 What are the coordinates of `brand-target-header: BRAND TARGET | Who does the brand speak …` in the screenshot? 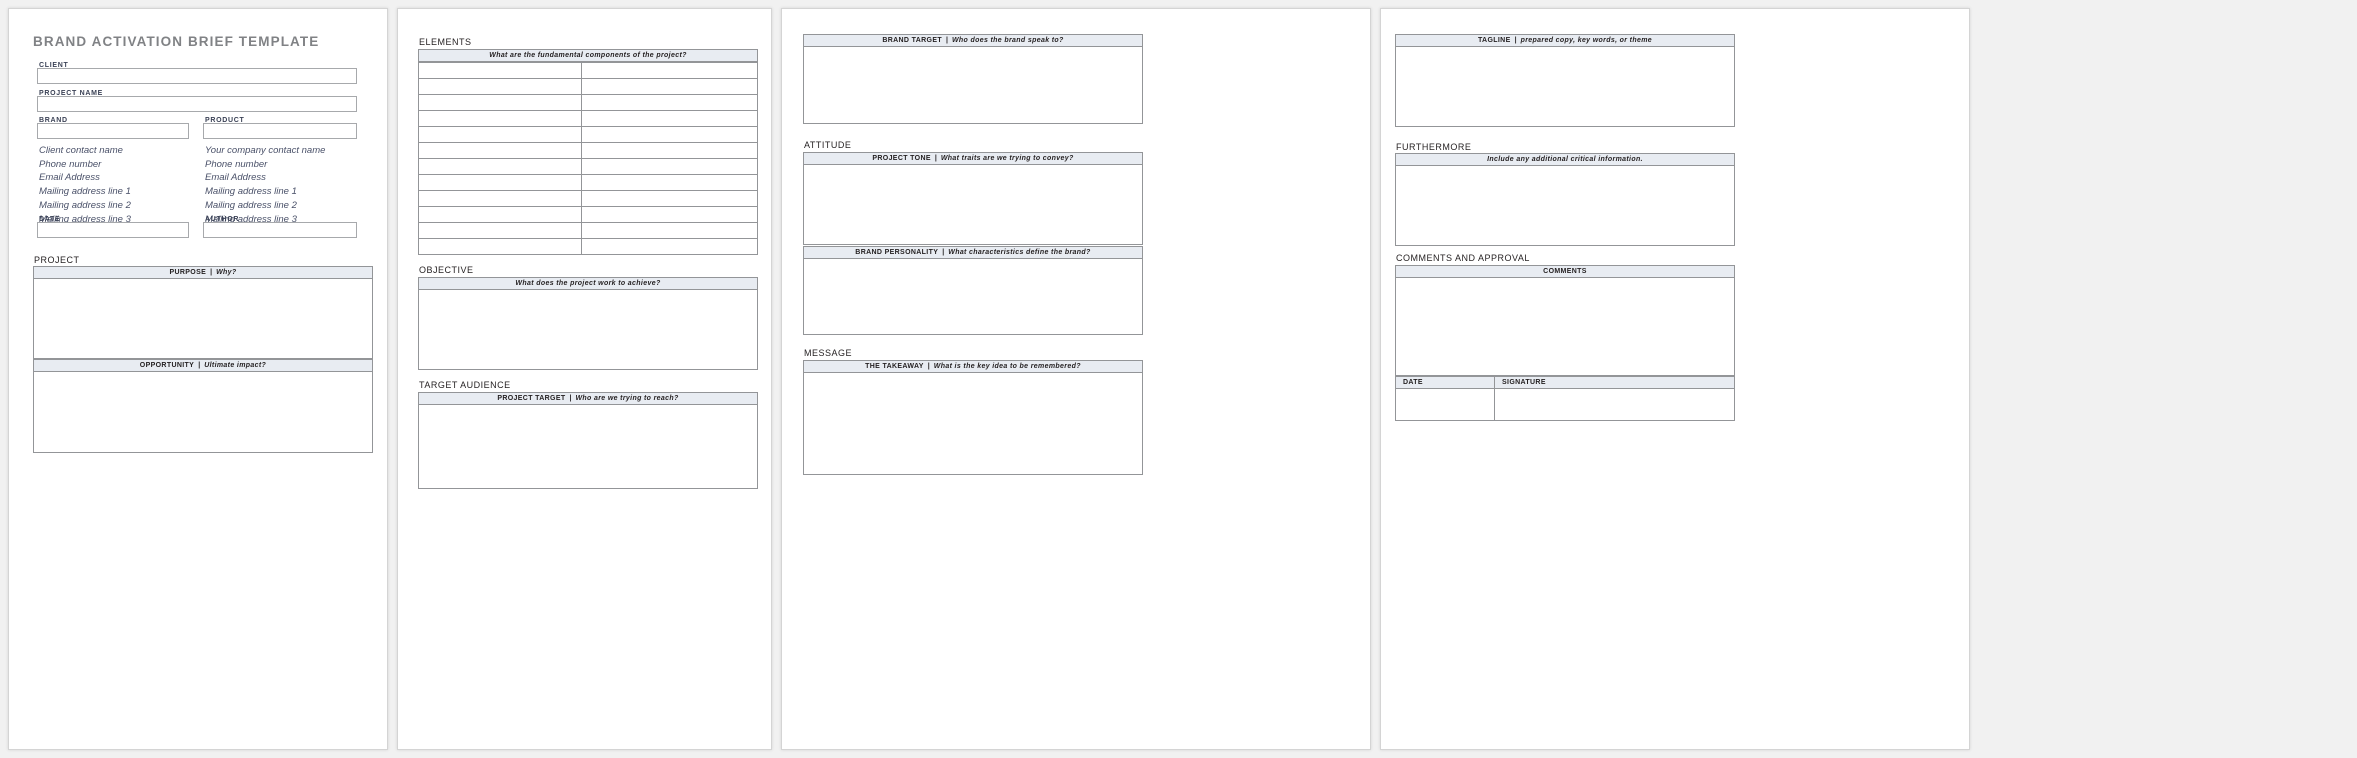 It's located at (973, 40).